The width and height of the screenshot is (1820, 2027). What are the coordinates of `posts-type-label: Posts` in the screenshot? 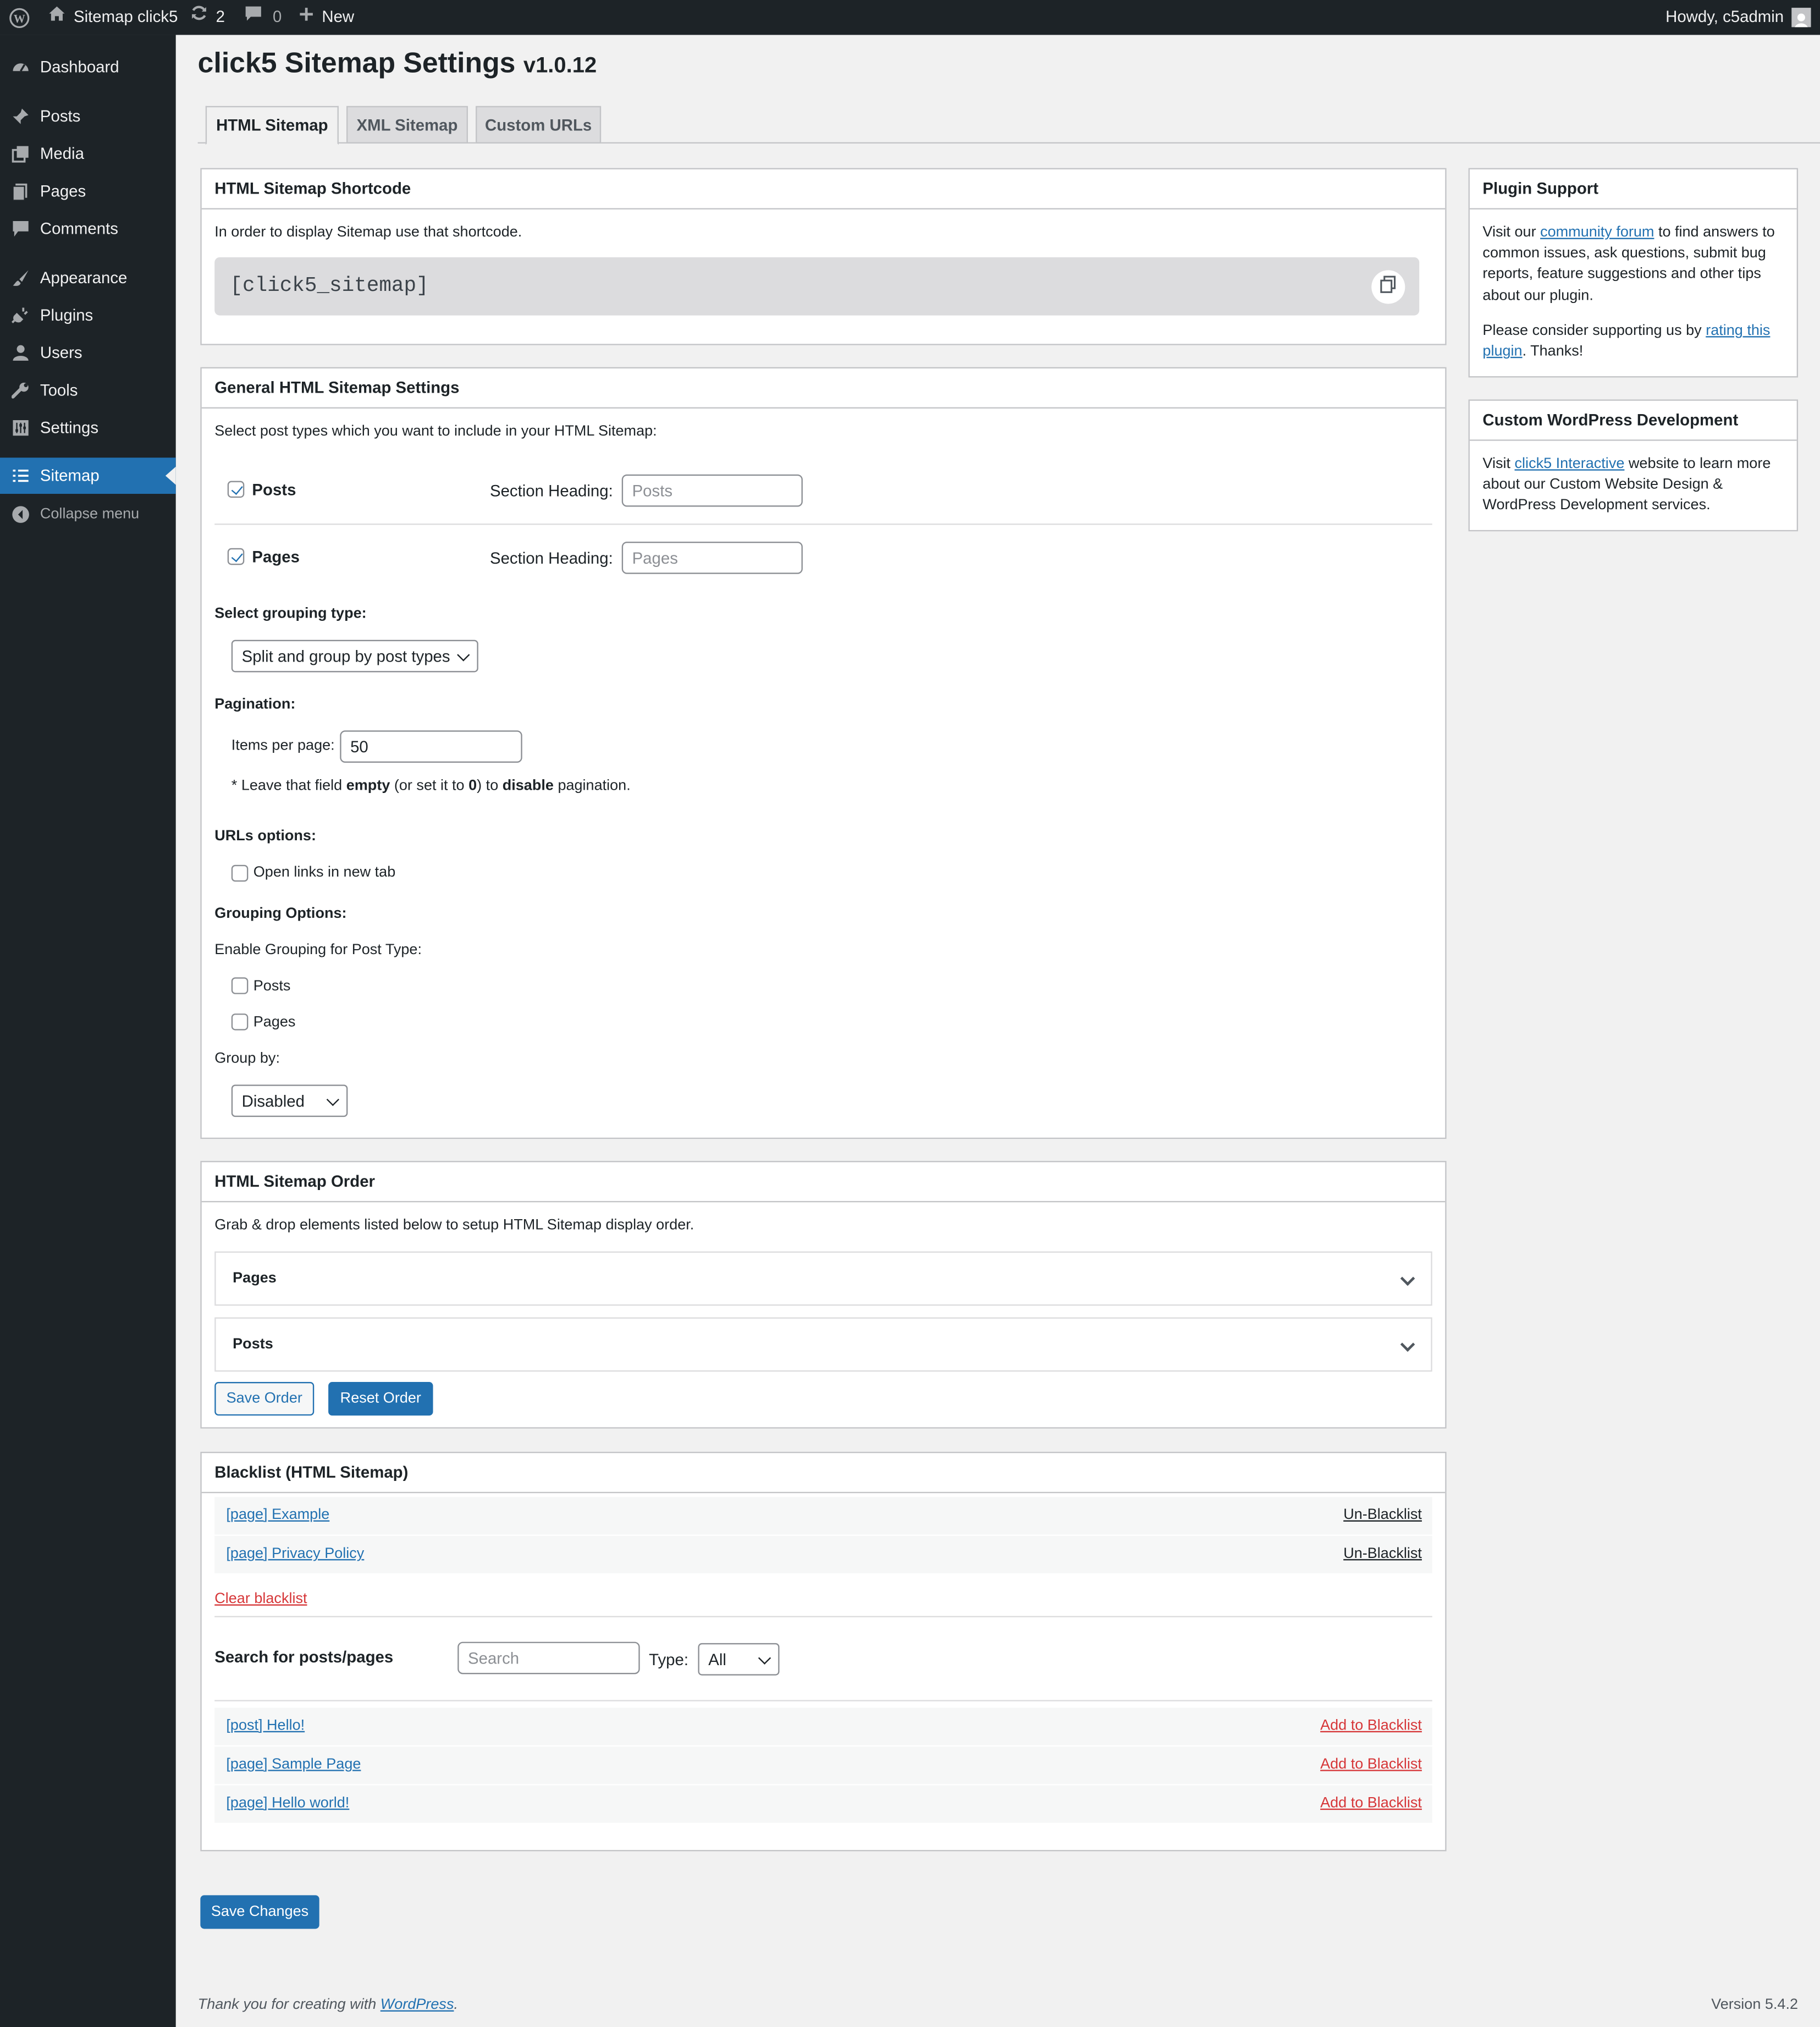 It's located at (274, 490).